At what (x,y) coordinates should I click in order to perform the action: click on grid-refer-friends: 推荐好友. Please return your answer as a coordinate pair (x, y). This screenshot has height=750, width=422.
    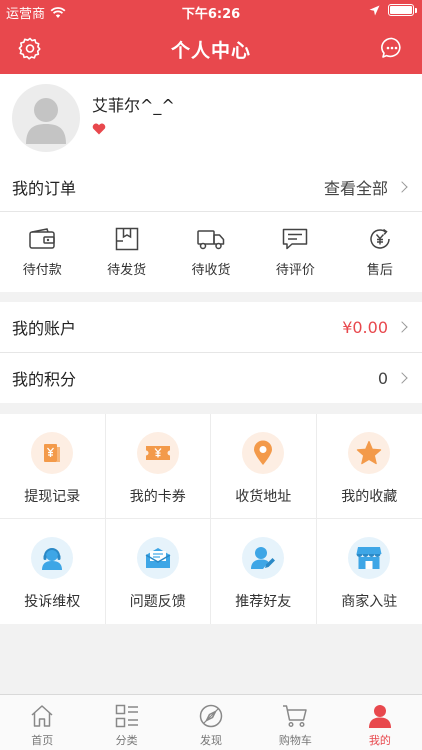
    Looking at the image, I should click on (264, 571).